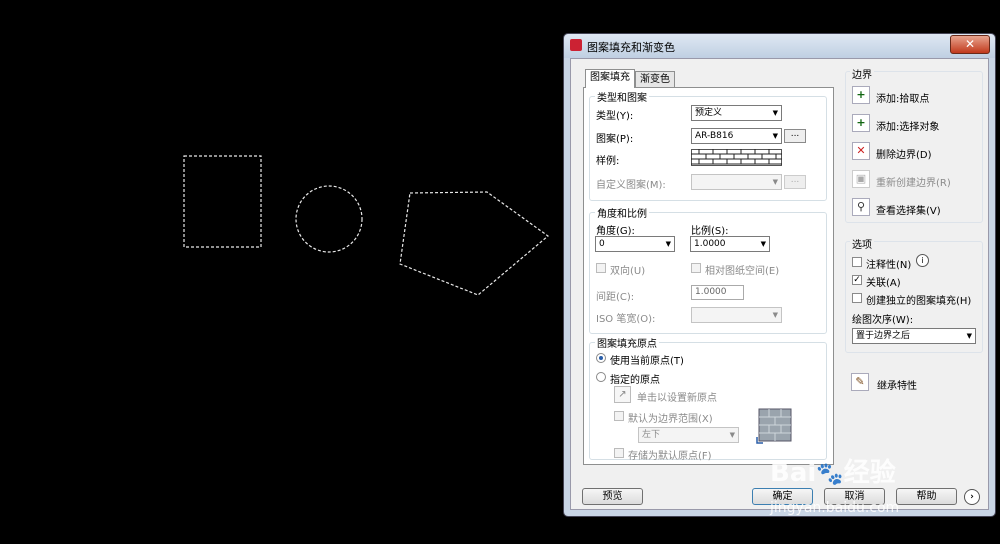 The height and width of the screenshot is (544, 1000). What do you see at coordinates (742, 271) in the screenshot?
I see `paper-space-label: 相对图纸空间(E)` at bounding box center [742, 271].